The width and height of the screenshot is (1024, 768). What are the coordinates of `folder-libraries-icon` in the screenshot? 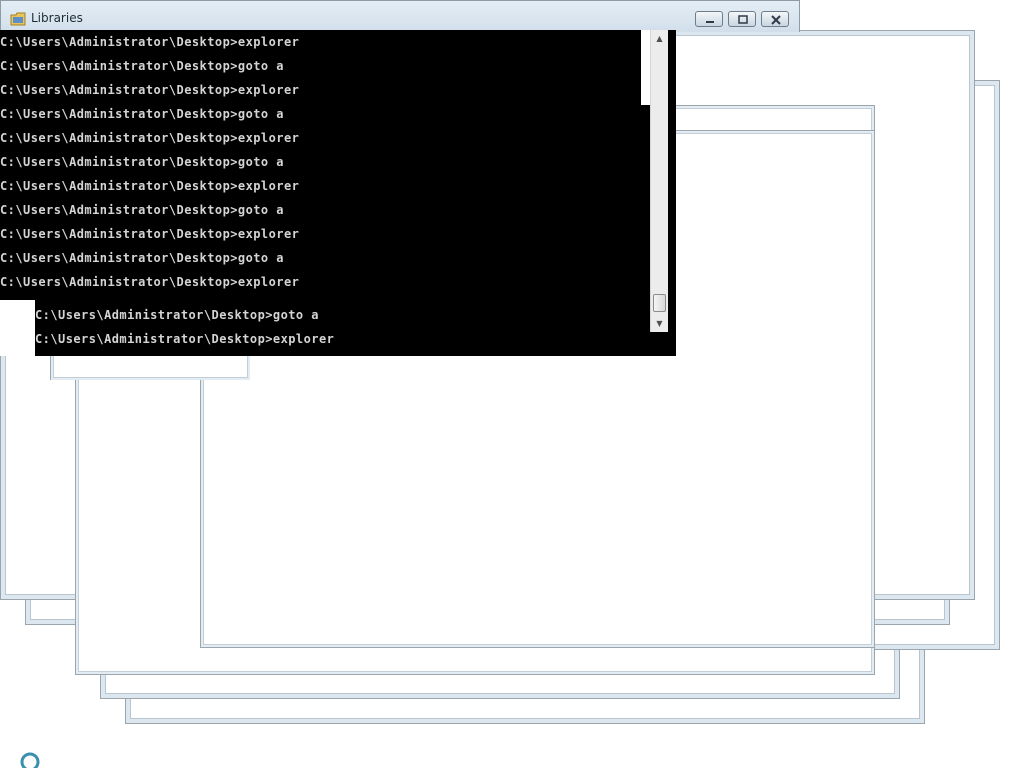 It's located at (18, 18).